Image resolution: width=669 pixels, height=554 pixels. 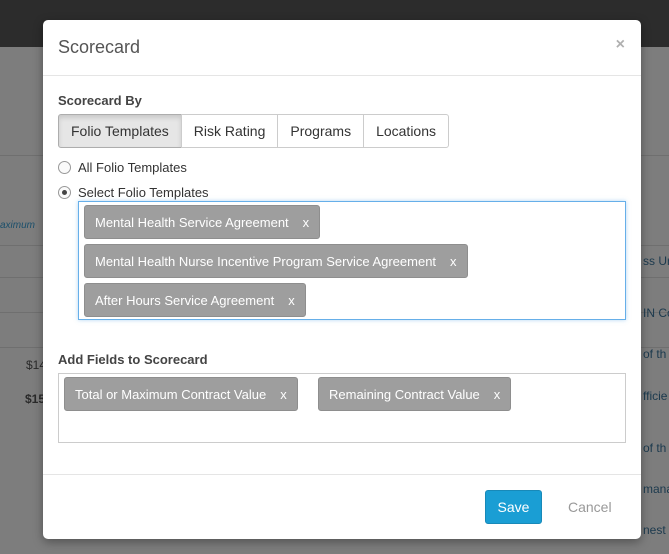 I want to click on radio-all-folio-templates: All Folio Templates, so click(x=122, y=167).